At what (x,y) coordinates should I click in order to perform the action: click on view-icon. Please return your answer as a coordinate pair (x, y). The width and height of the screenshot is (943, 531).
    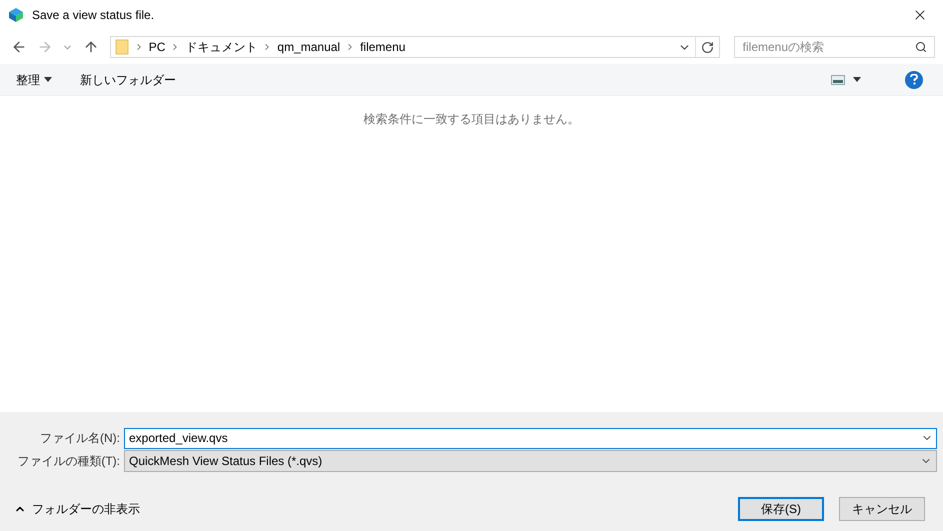
    Looking at the image, I should click on (838, 79).